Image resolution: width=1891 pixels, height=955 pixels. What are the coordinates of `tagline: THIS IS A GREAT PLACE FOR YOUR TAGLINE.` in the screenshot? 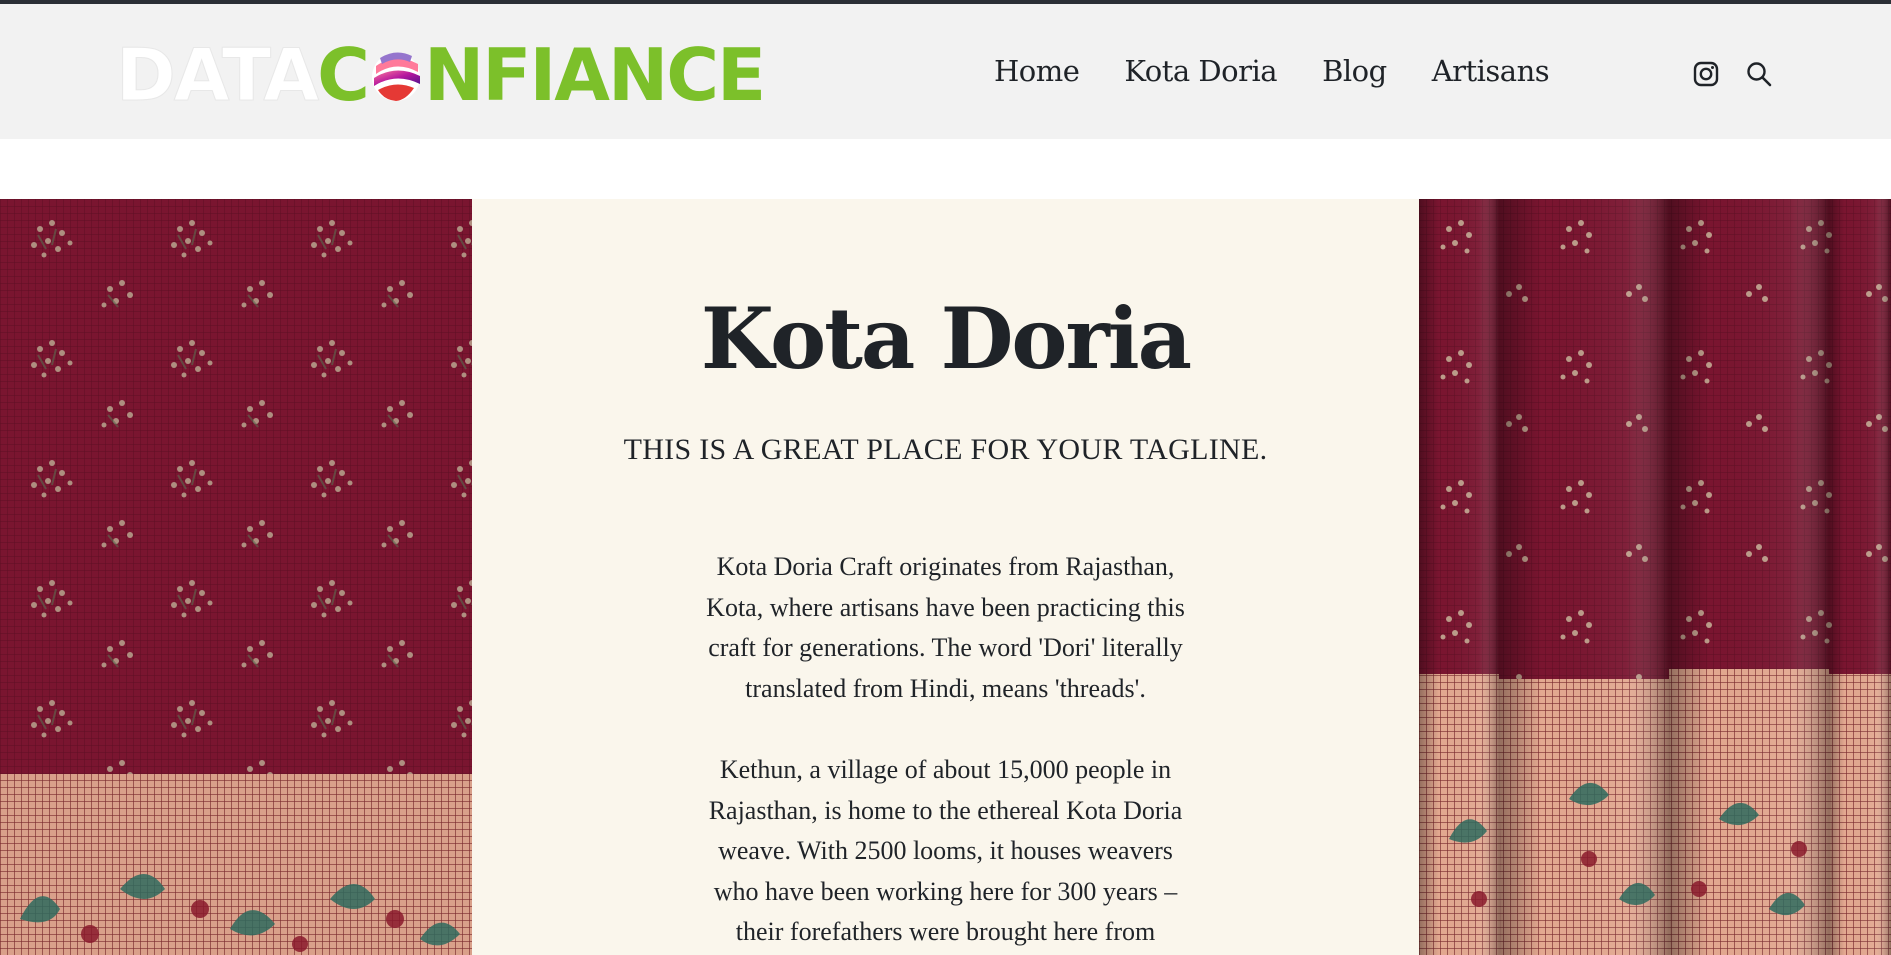 It's located at (945, 449).